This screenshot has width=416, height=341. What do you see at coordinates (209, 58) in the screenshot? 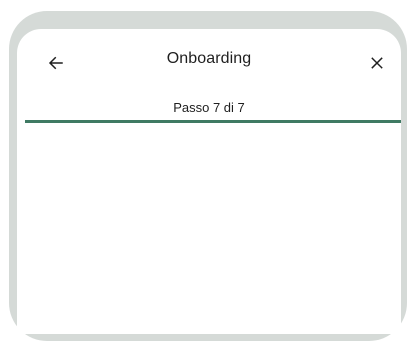
I see `page-title: Onboarding` at bounding box center [209, 58].